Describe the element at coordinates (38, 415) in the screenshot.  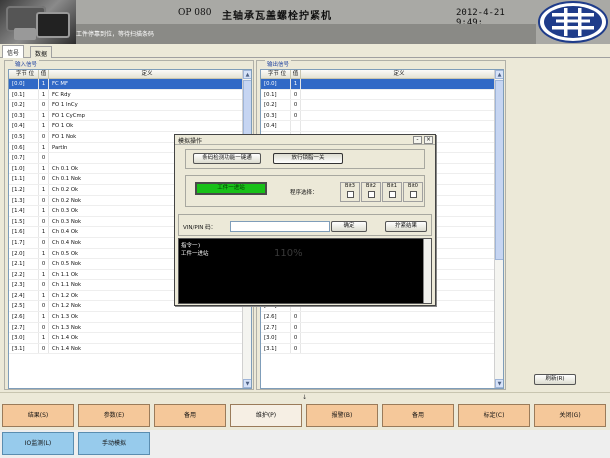
I see `results-button: 结果(S)` at that location.